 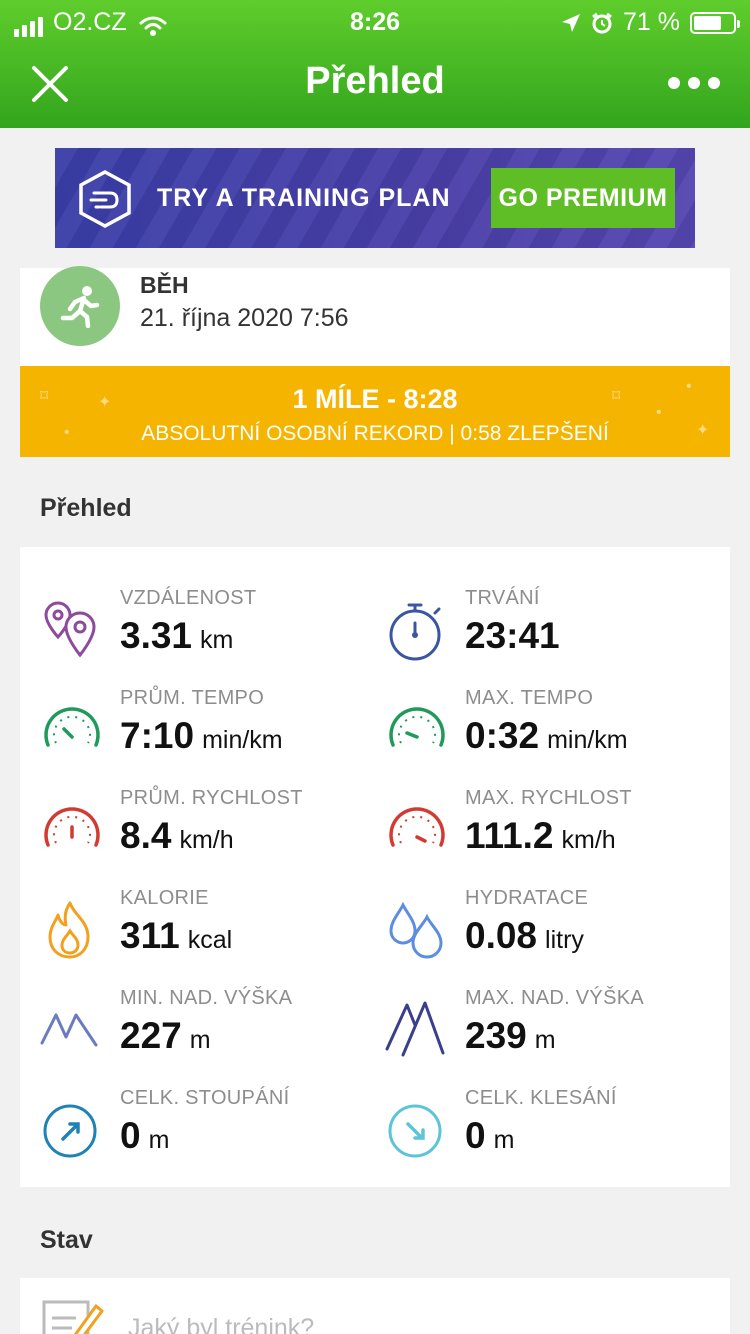 I want to click on stav-section-title: Stav, so click(x=66, y=1240).